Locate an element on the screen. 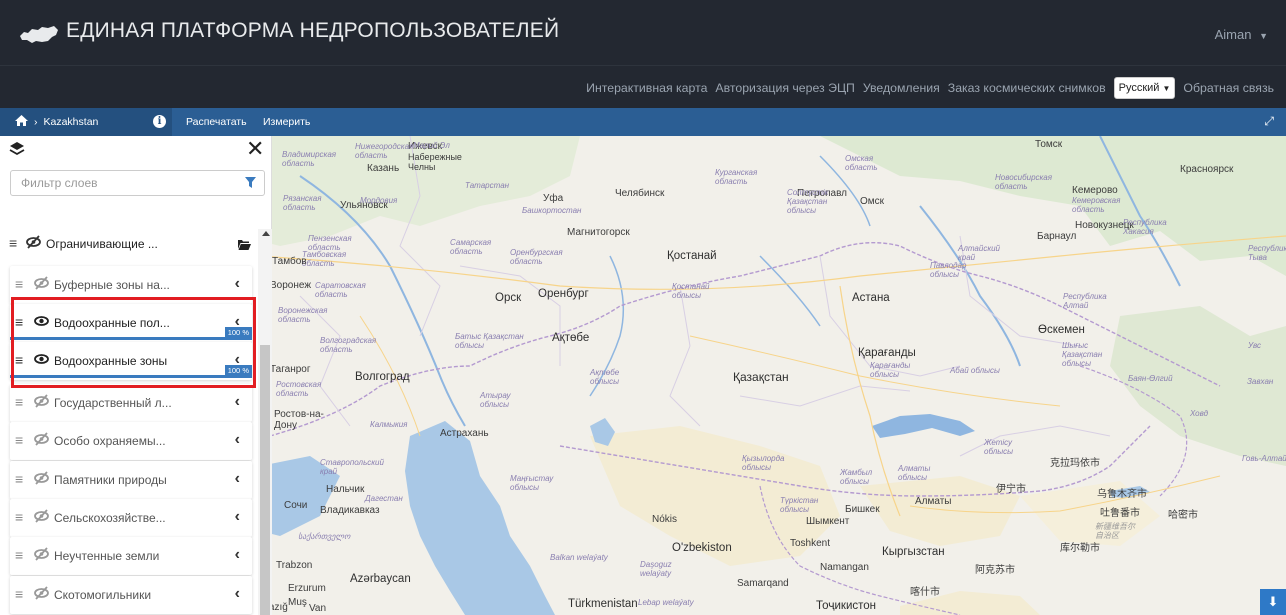  nav-notifications: Уведомления is located at coordinates (901, 88).